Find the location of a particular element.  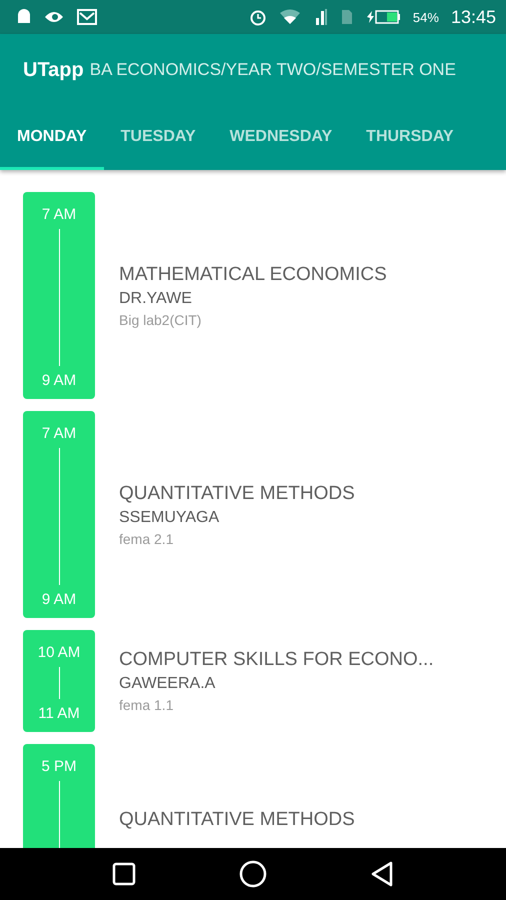

lecturer-name: GAWEERA.A is located at coordinates (167, 684).